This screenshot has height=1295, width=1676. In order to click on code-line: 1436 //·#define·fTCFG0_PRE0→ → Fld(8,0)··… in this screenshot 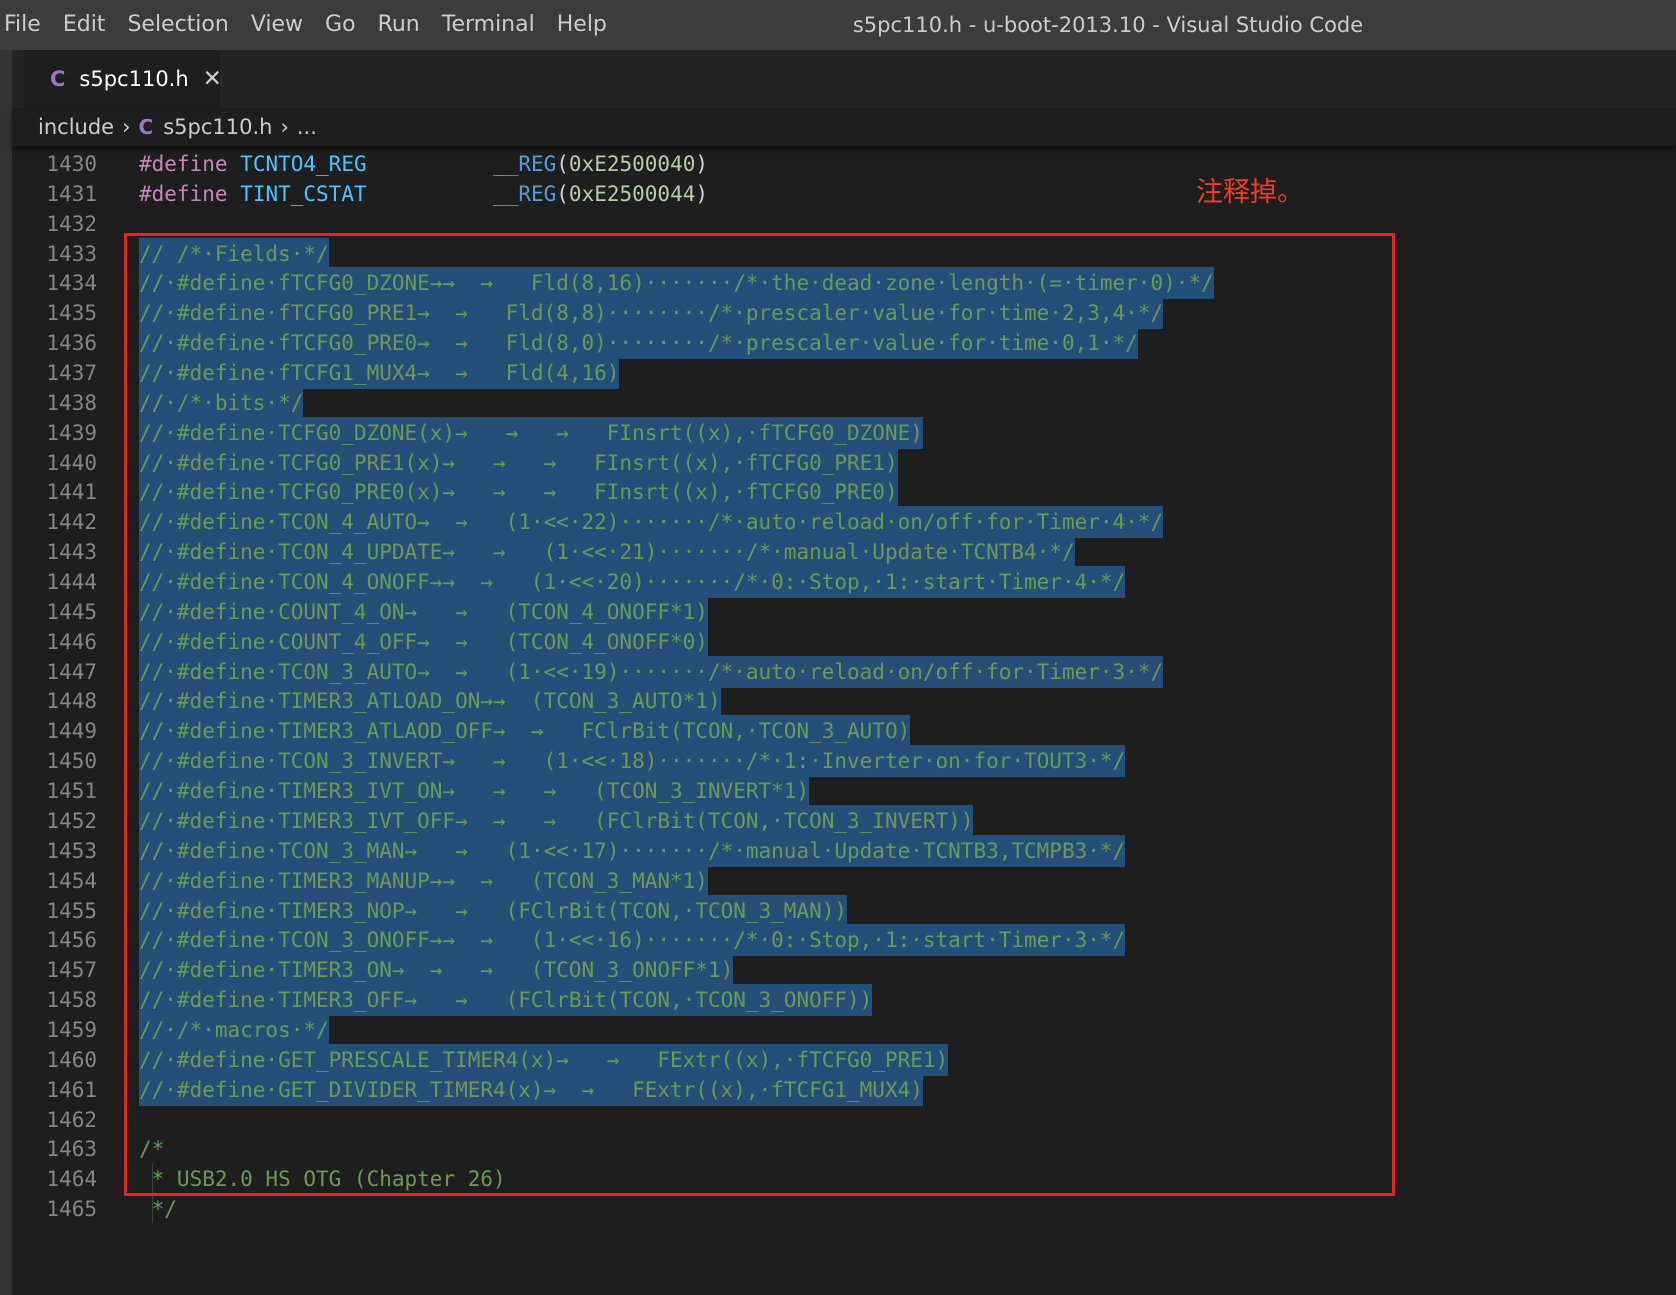, I will do `click(842, 343)`.